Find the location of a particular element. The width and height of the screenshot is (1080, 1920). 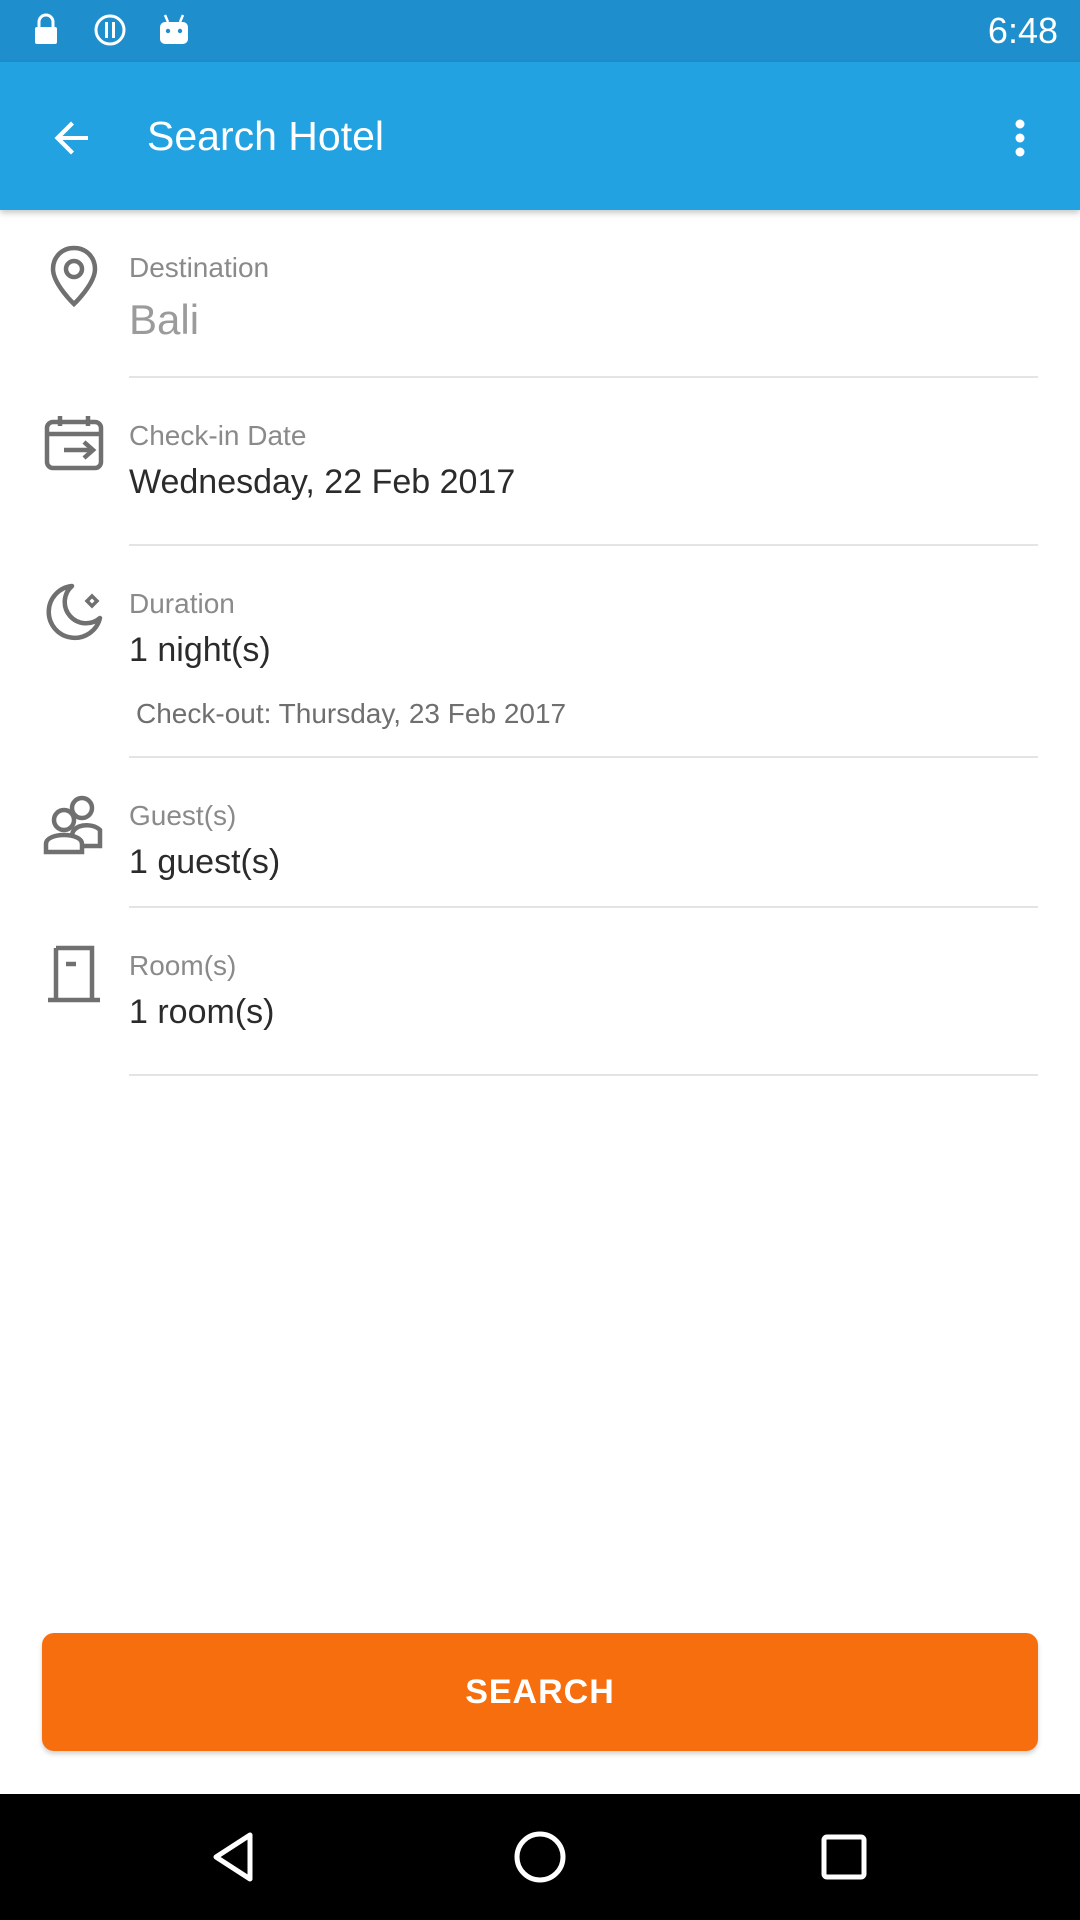

data-saver-icon is located at coordinates (110, 30).